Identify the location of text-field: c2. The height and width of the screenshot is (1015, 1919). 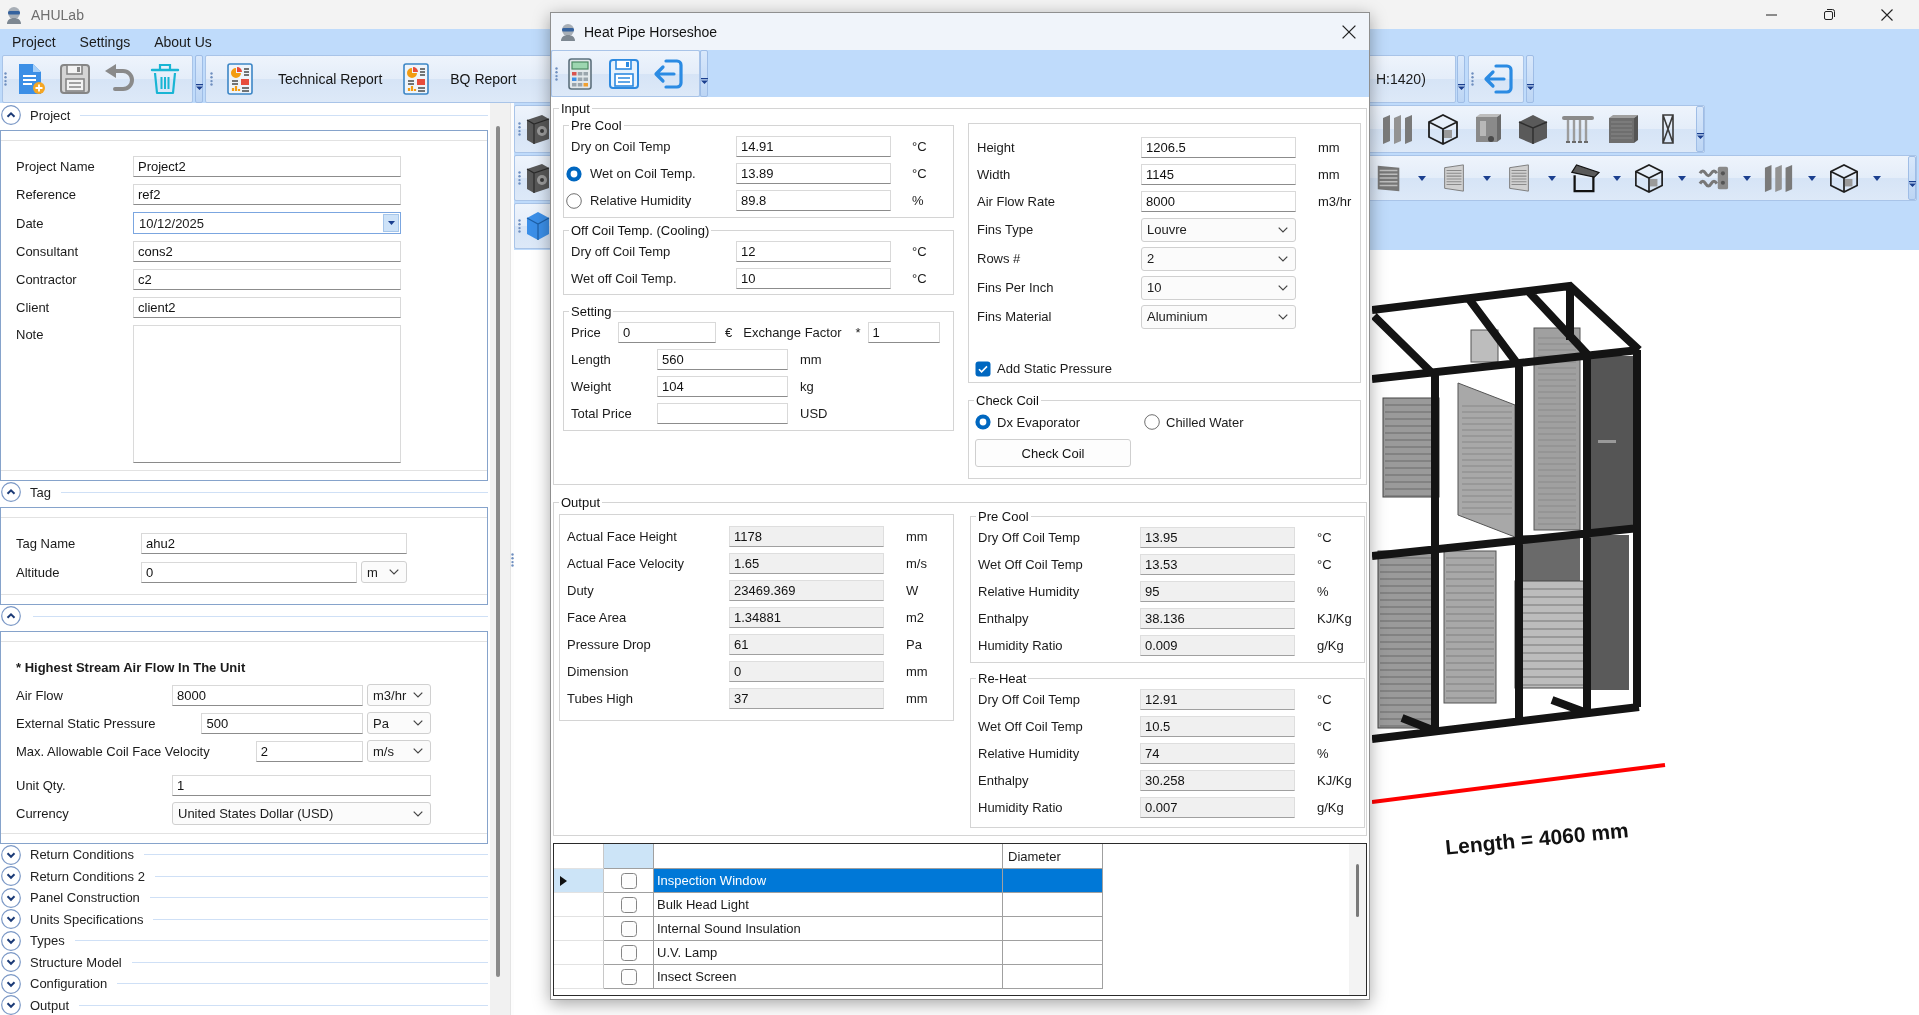
(267, 279).